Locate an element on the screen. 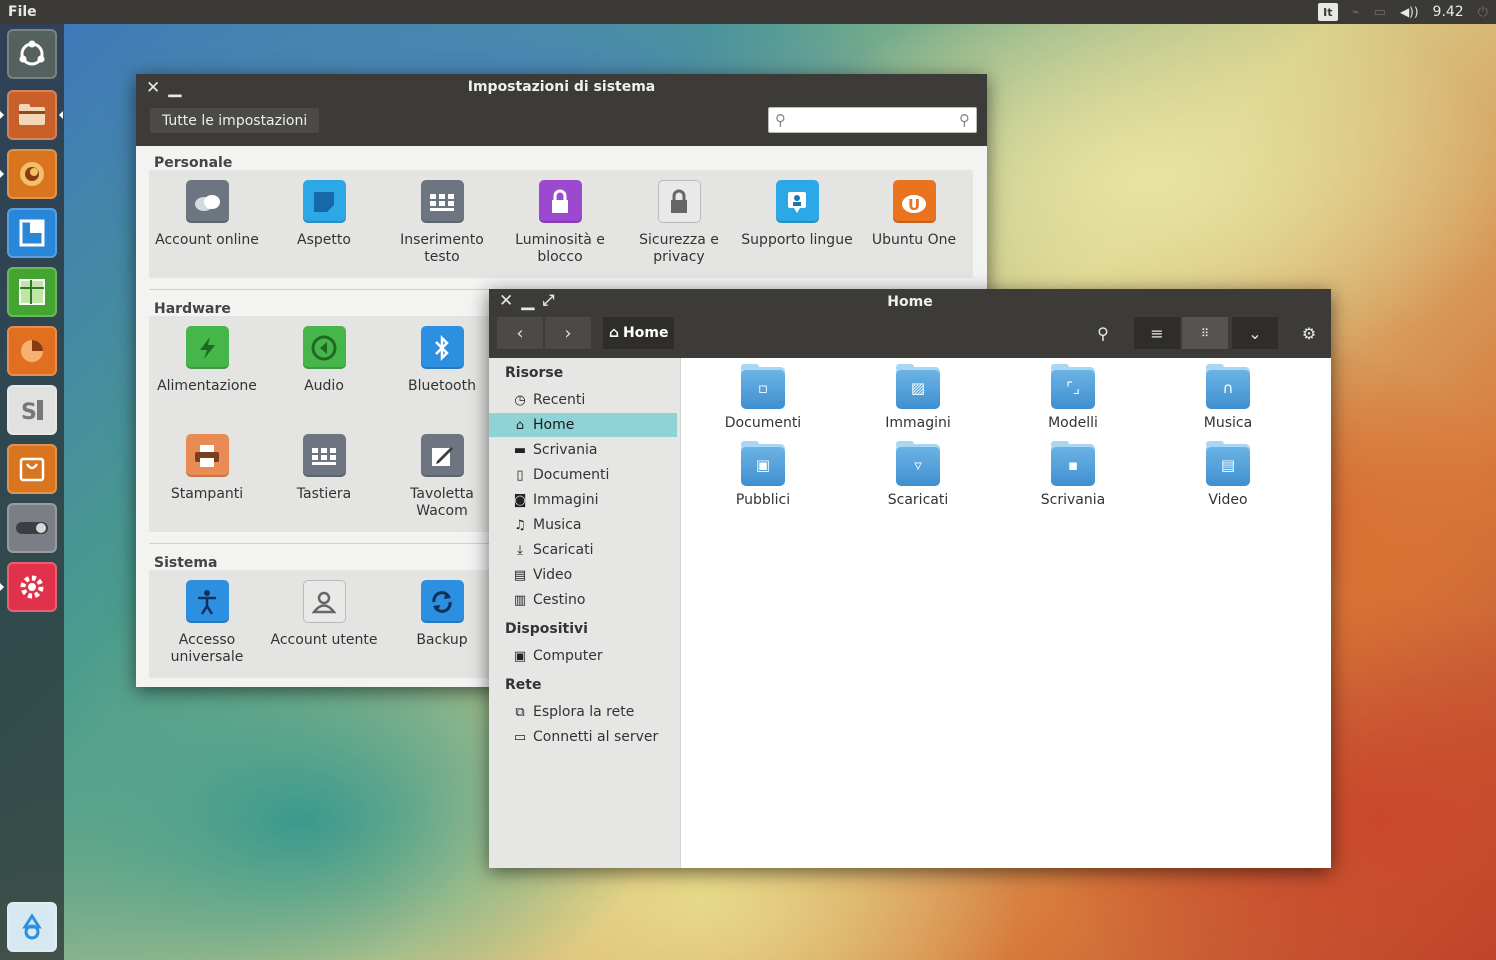 The image size is (1496, 960). path-bar-home: ⌂ Home is located at coordinates (639, 333).